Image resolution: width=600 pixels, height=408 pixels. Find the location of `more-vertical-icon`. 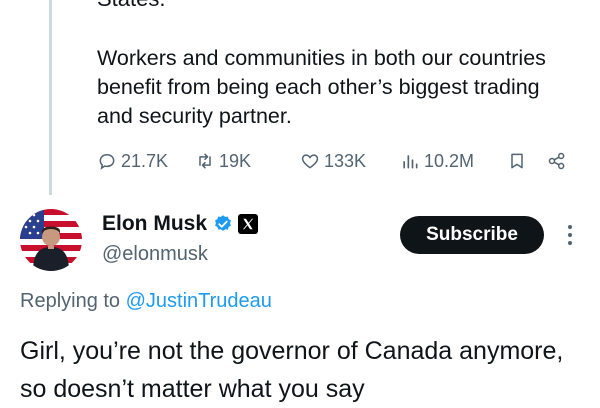

more-vertical-icon is located at coordinates (570, 235).